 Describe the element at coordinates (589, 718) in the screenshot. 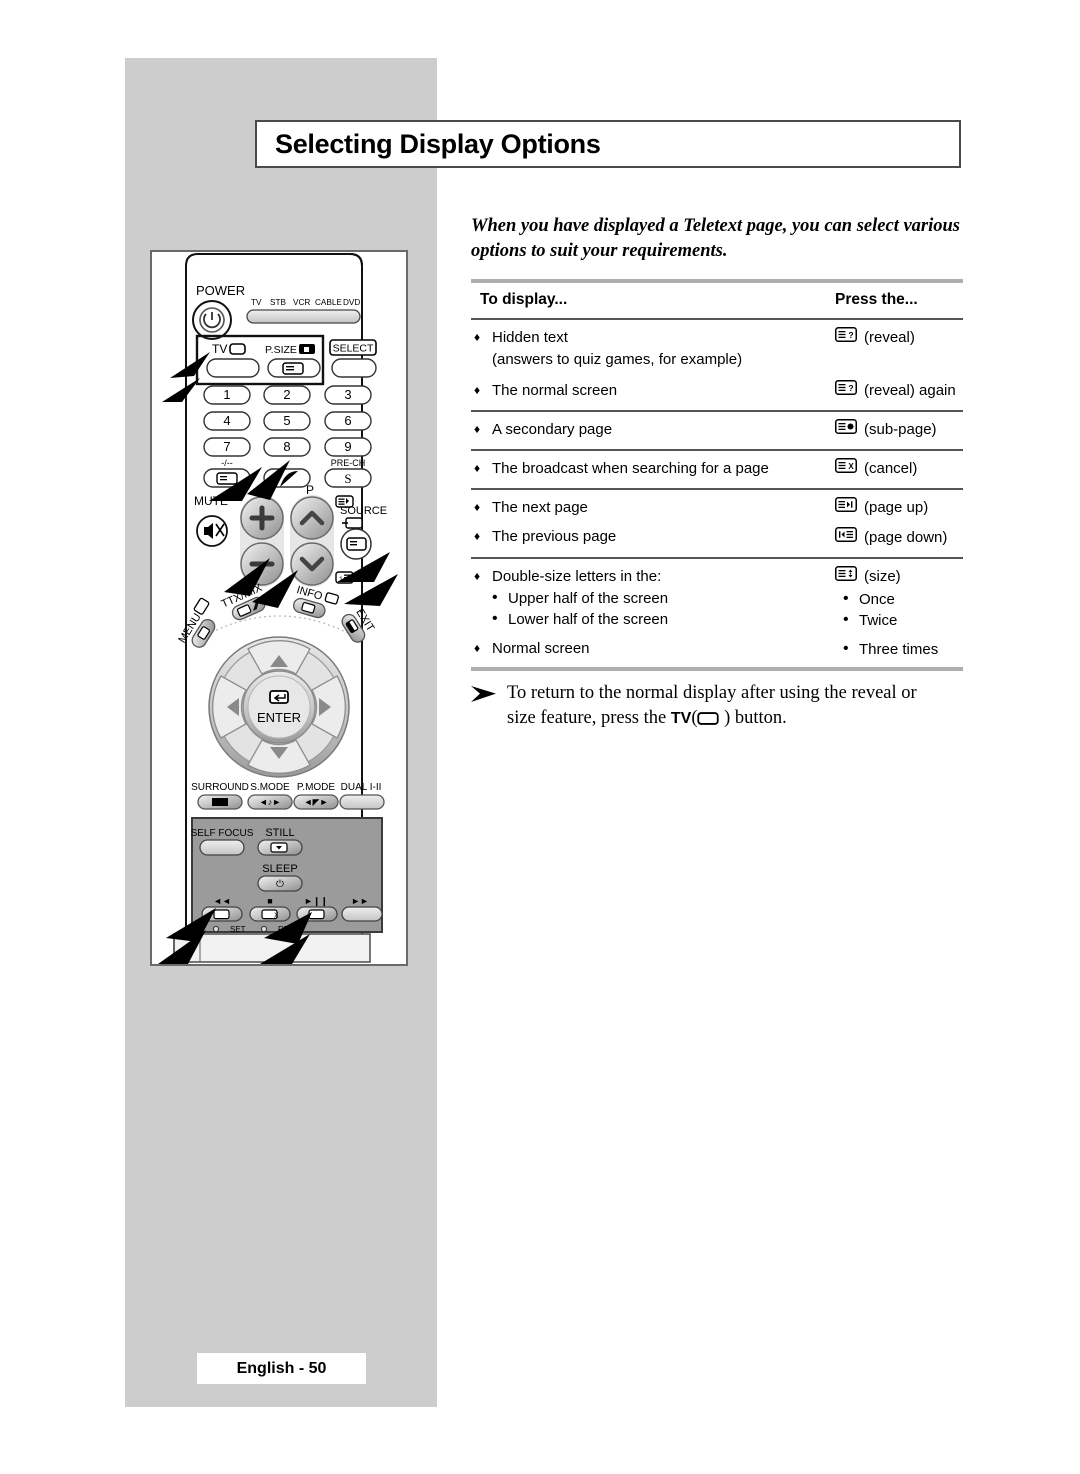

I see `note-line-2-before: size feature, press the` at that location.